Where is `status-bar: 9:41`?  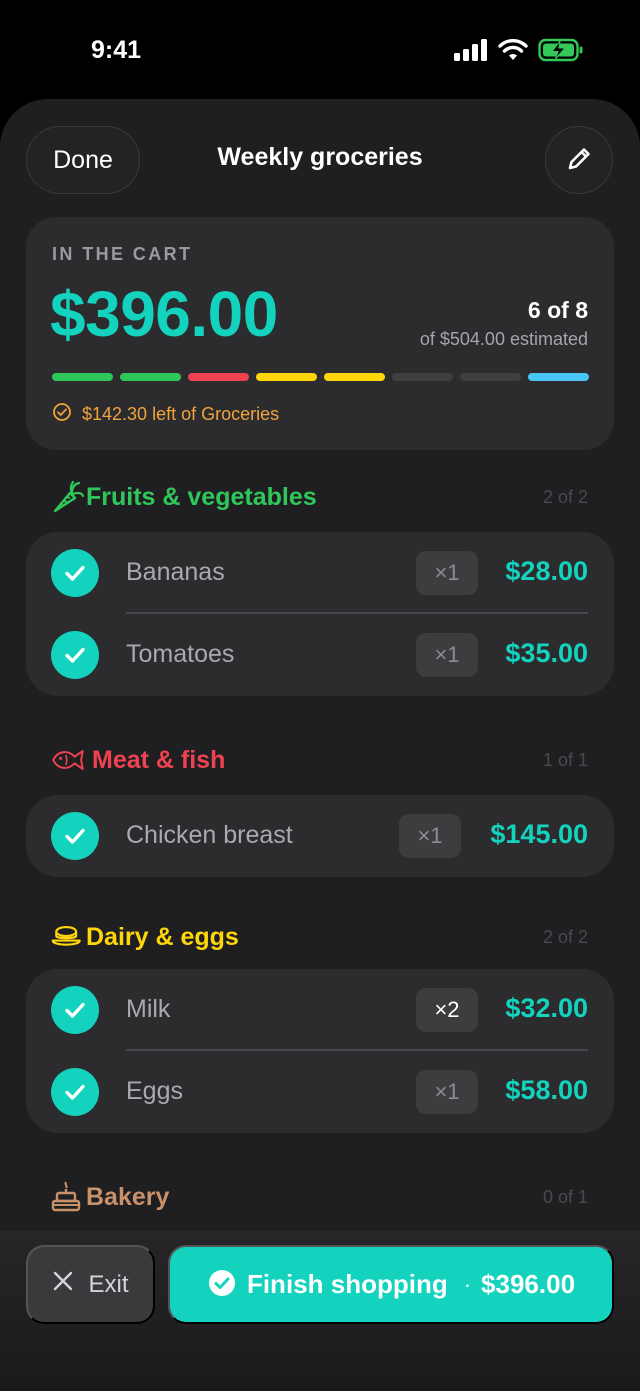
status-bar: 9:41 is located at coordinates (320, 50).